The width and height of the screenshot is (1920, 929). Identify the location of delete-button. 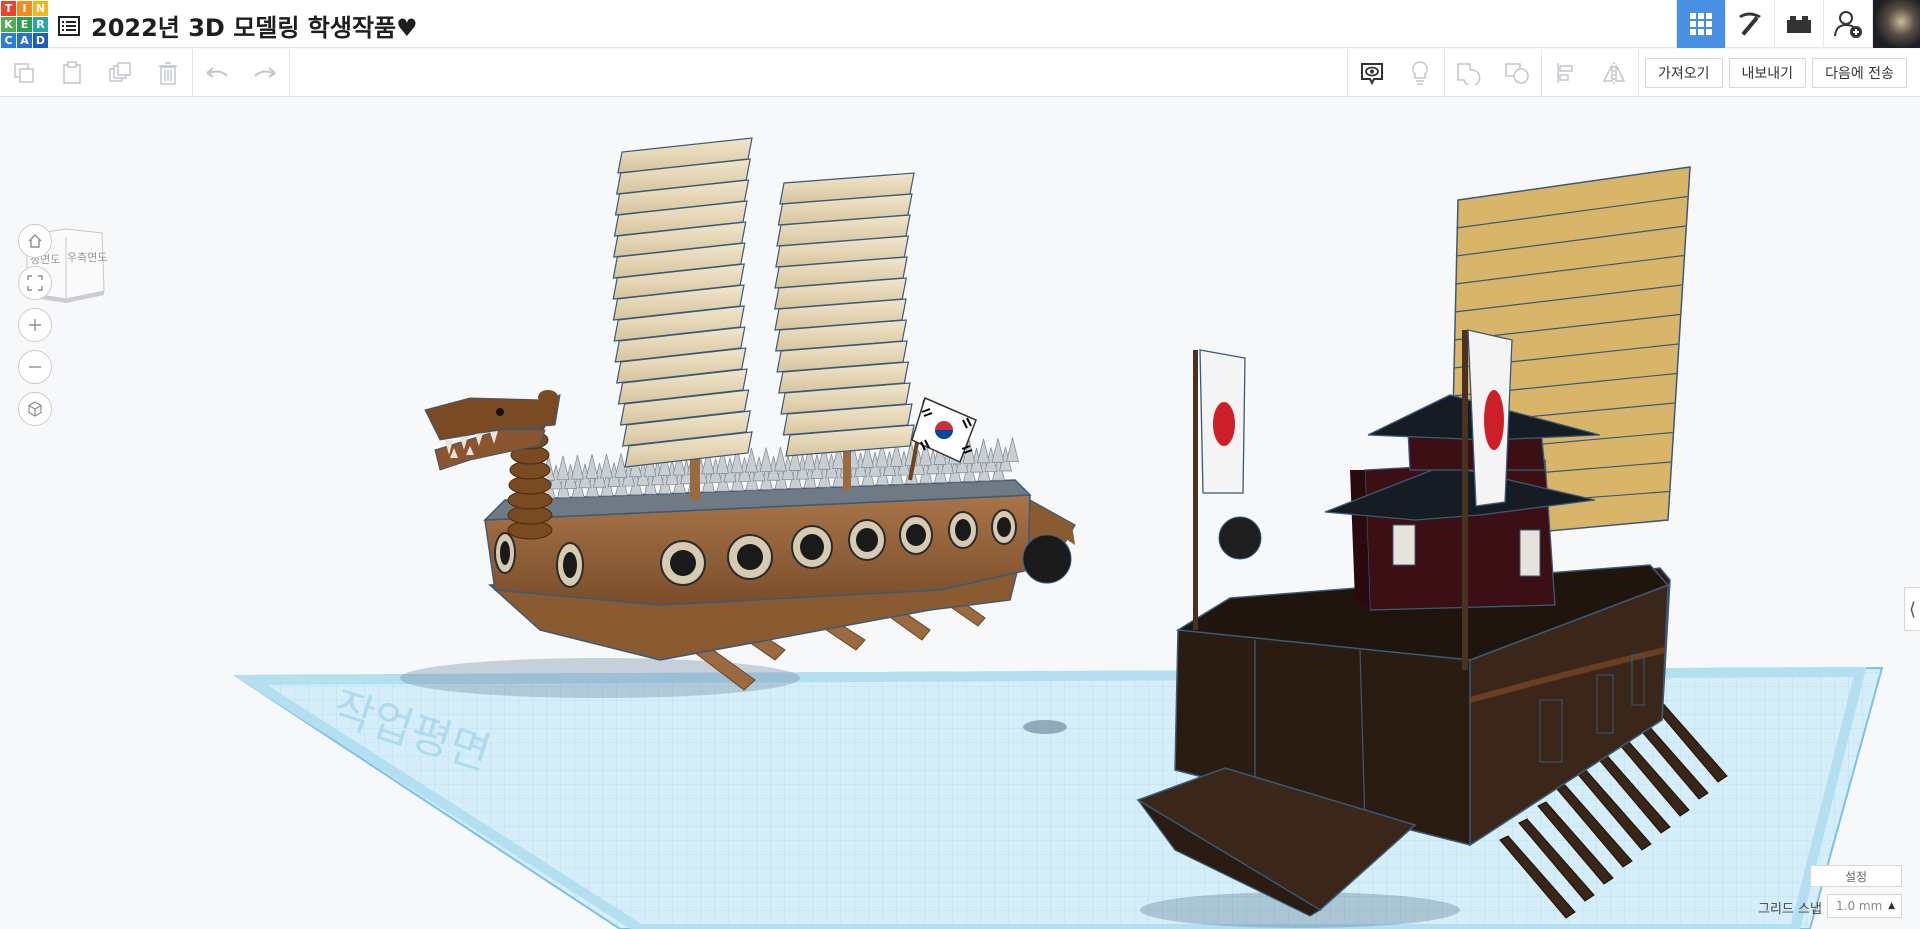
(168, 73).